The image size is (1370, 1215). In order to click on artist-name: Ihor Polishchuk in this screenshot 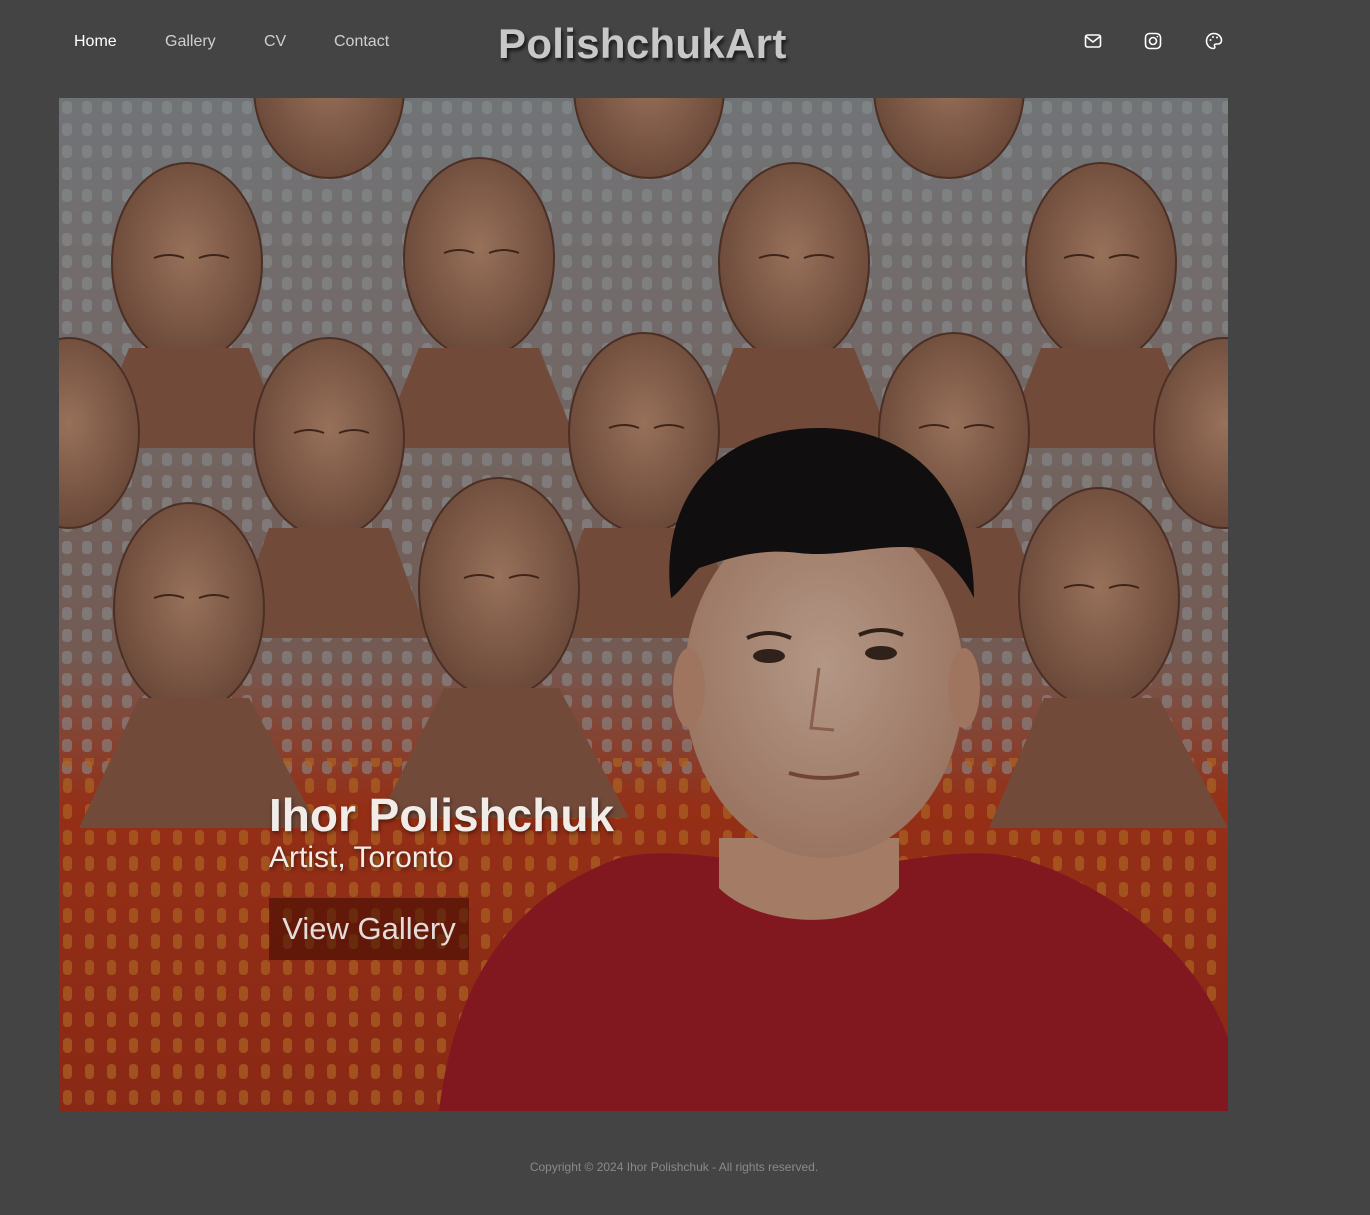, I will do `click(442, 815)`.